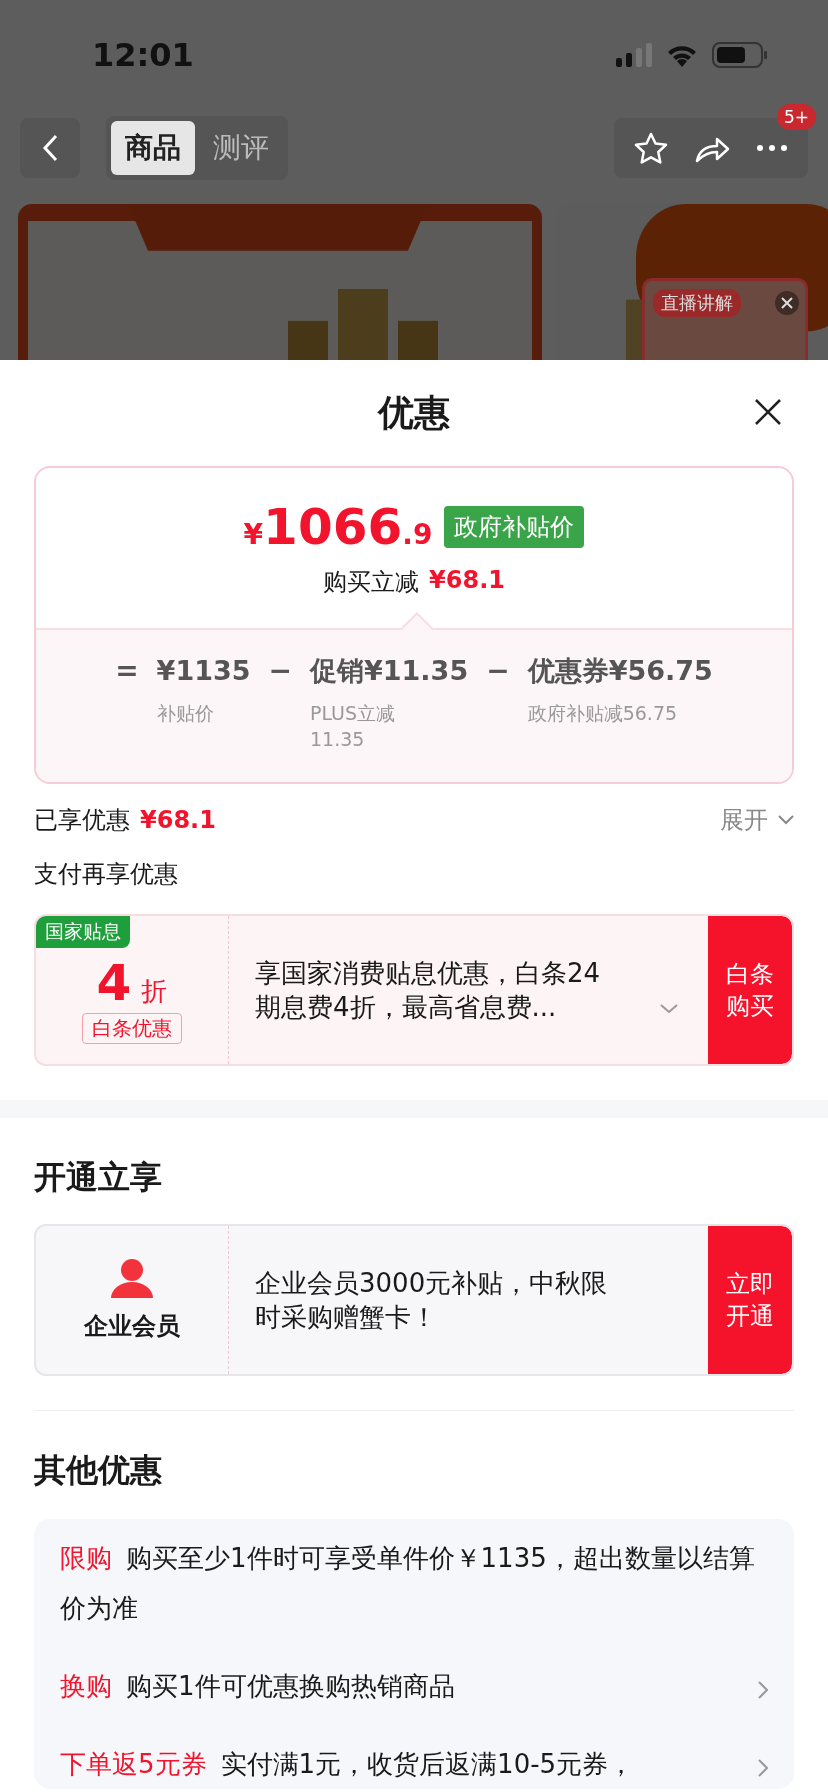 This screenshot has width=828, height=1792. Describe the element at coordinates (82, 820) in the screenshot. I see `enjoyed-label: 已享优惠` at that location.